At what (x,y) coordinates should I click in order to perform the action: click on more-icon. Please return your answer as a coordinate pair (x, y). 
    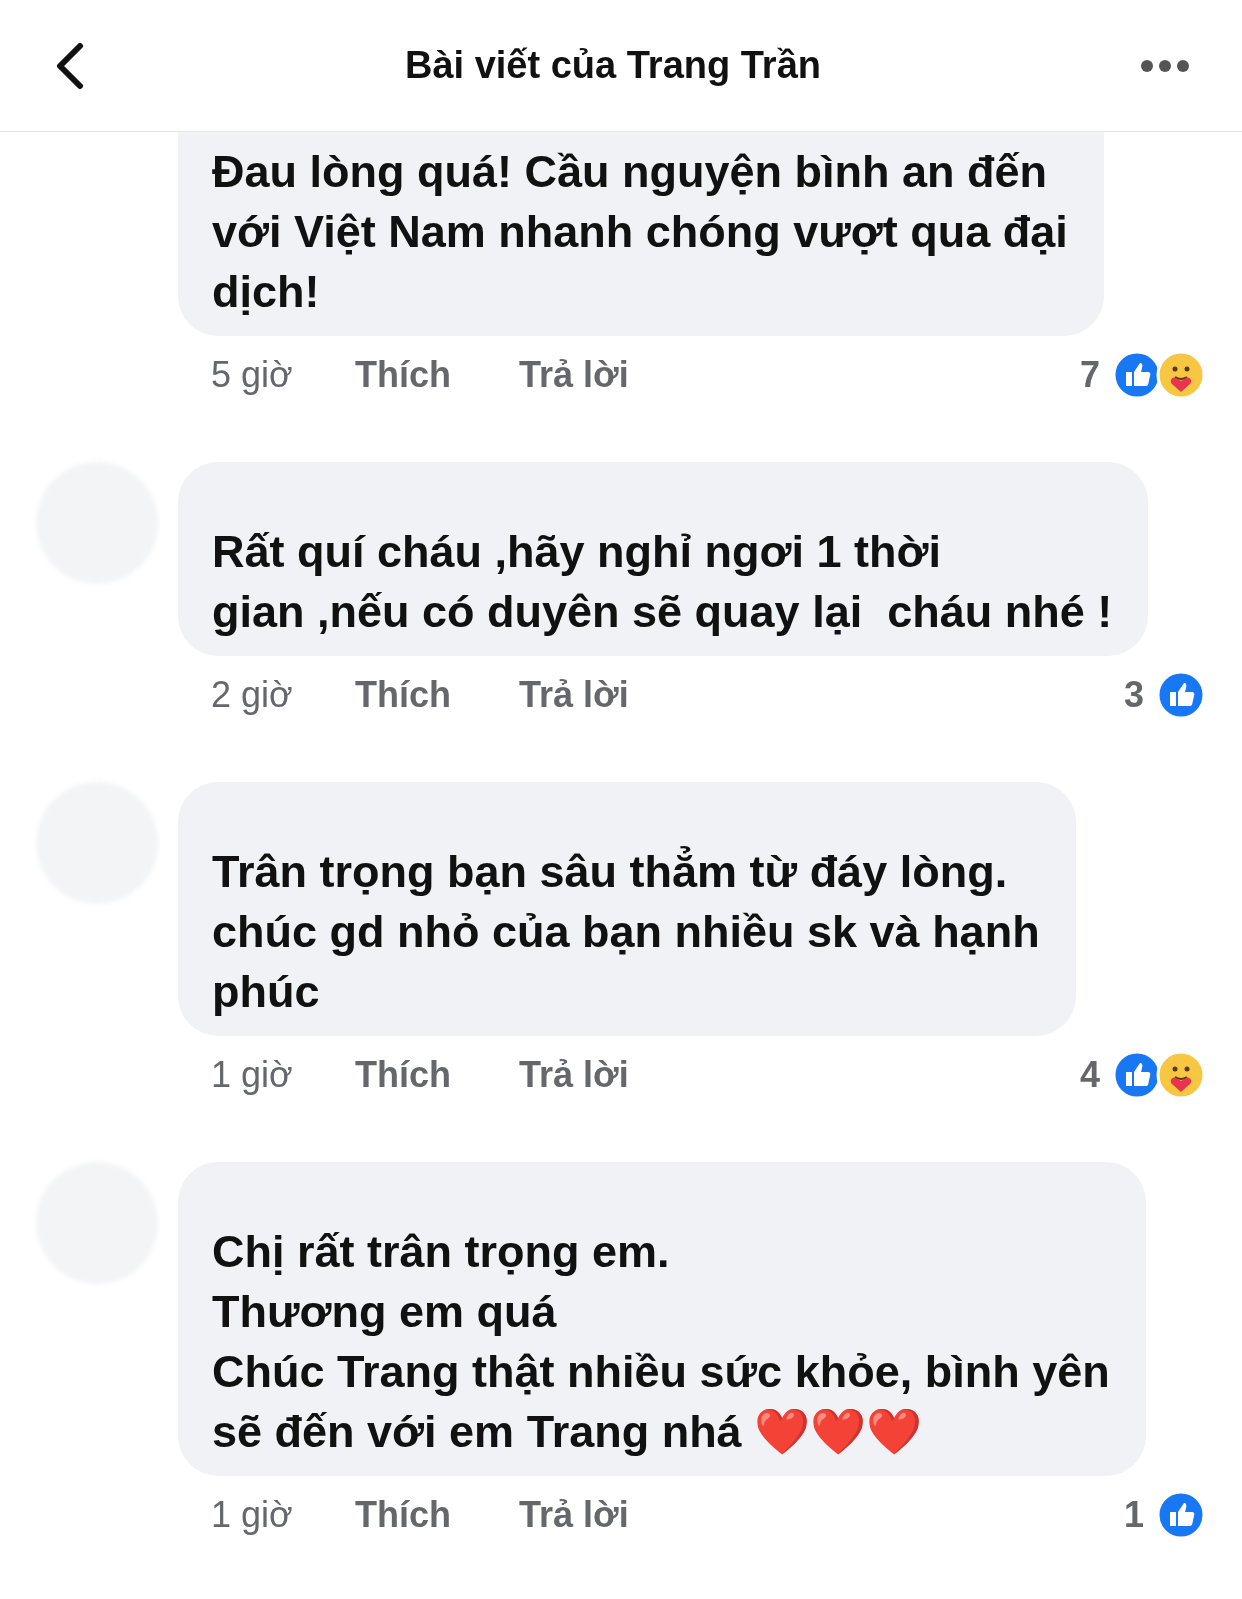
    Looking at the image, I should click on (1165, 65).